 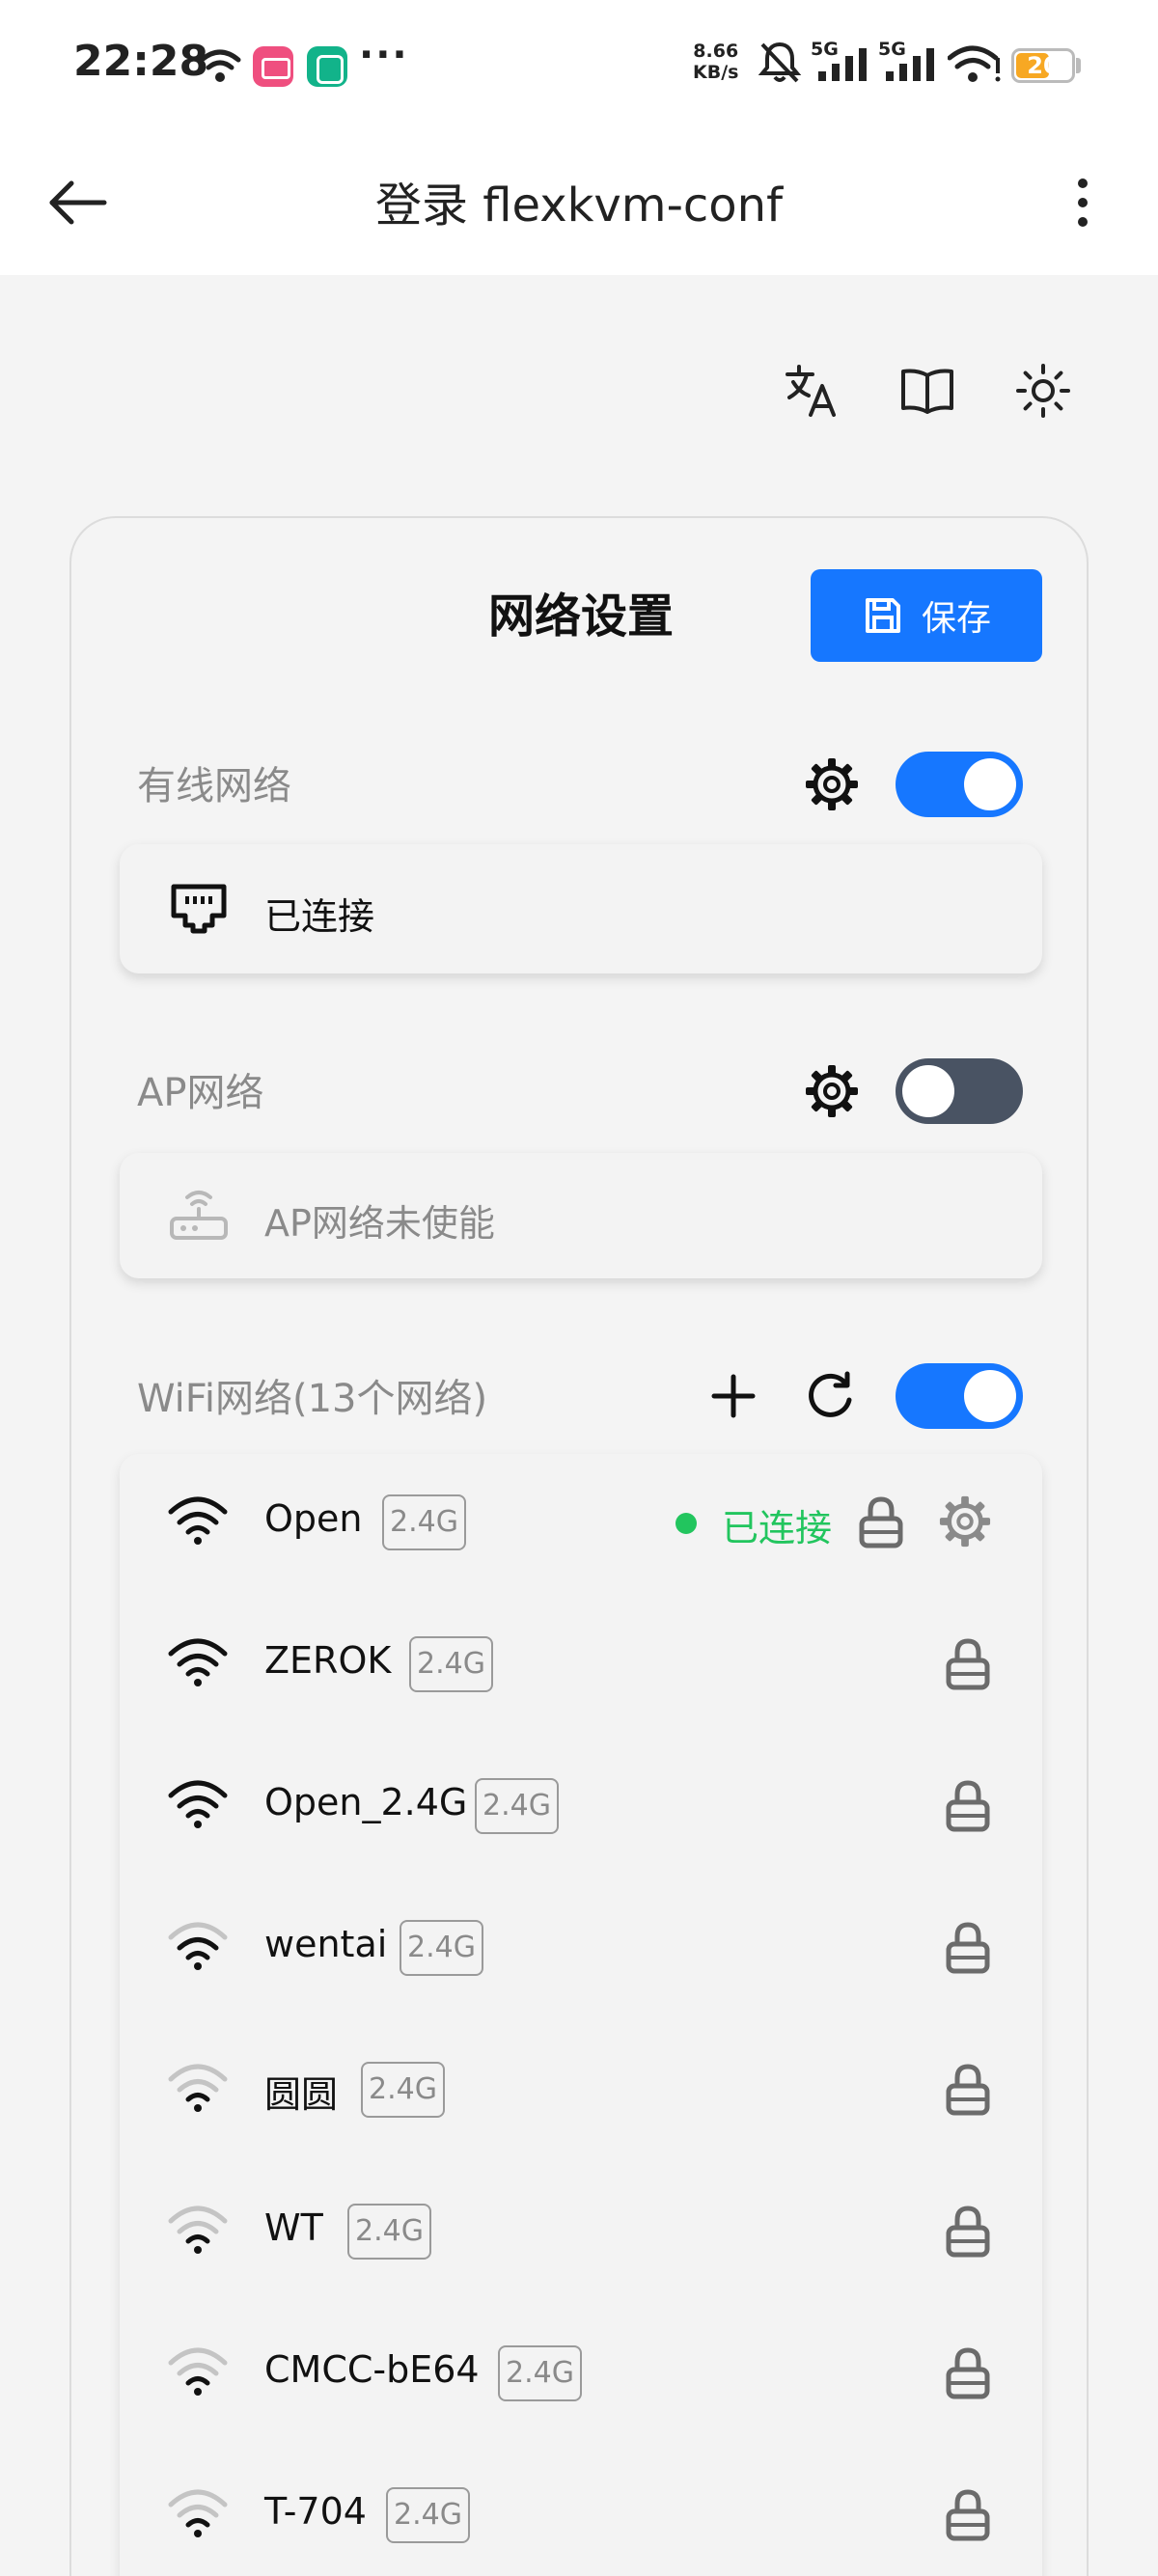 I want to click on clock: 22:28, so click(x=141, y=61).